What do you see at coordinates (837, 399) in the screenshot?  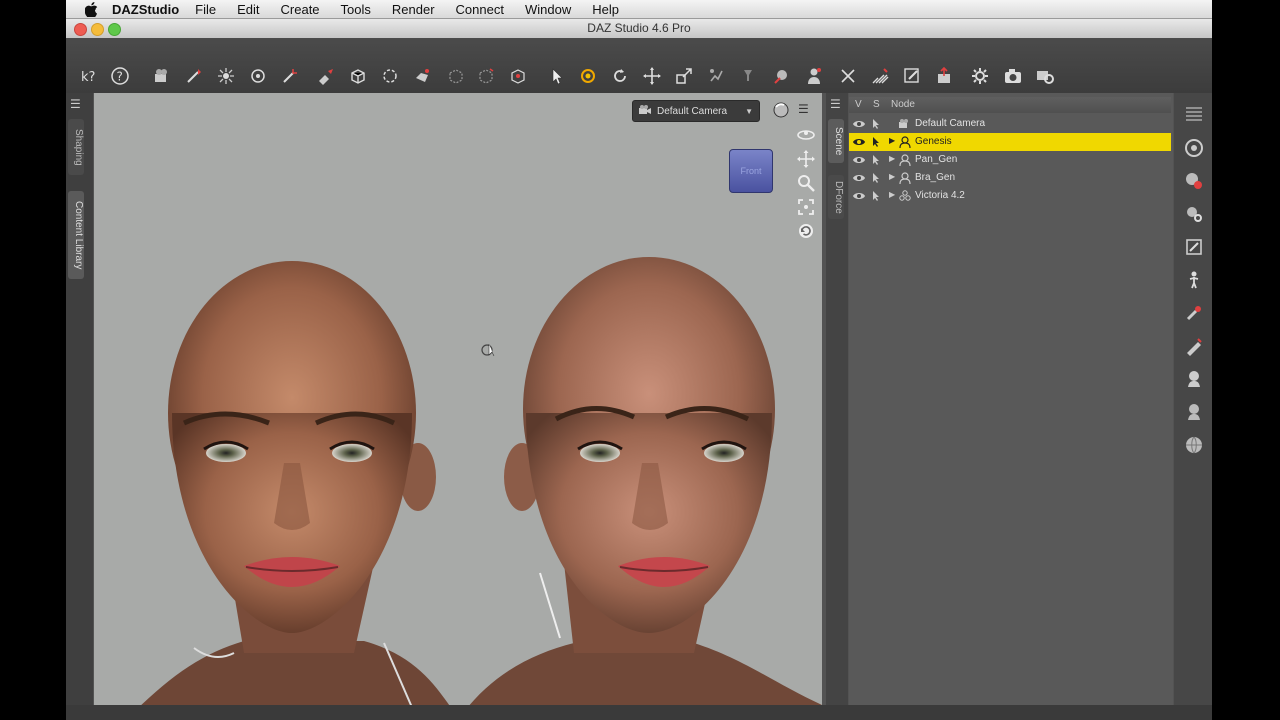 I see `scene-tab-strip: ☰ Scene DForce` at bounding box center [837, 399].